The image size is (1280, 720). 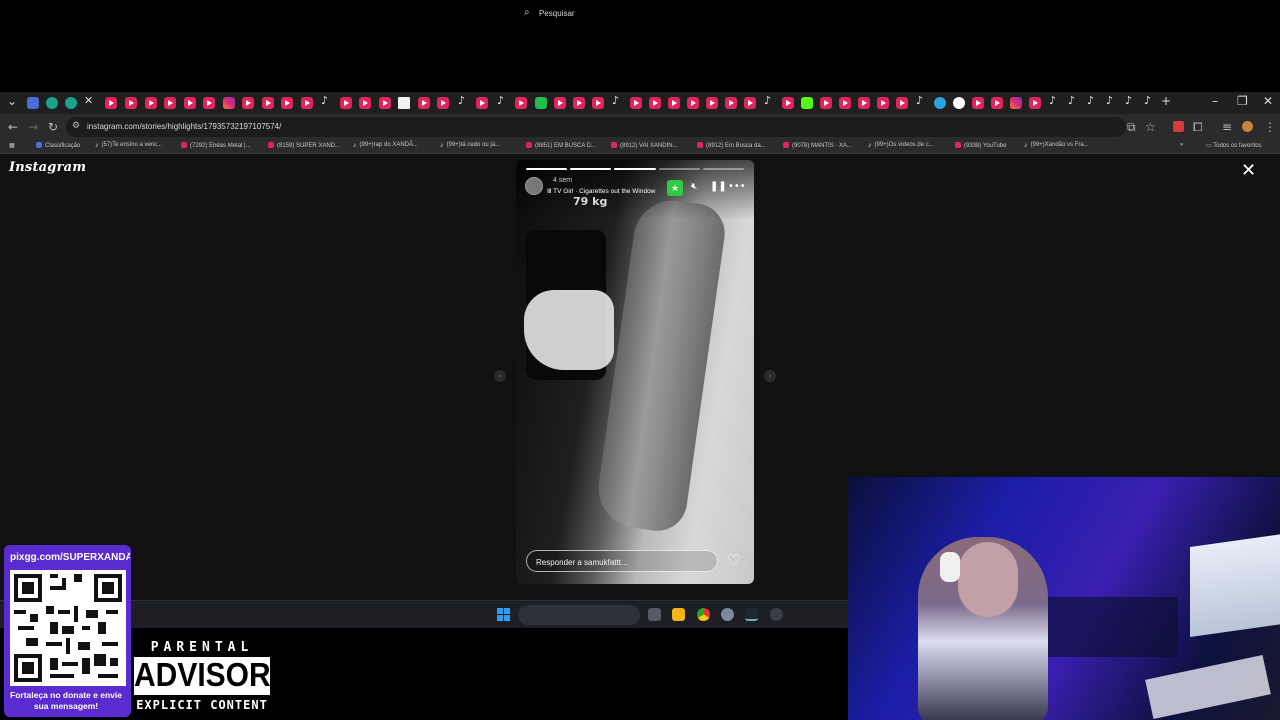 I want to click on tab-google-icon, so click(x=959, y=103).